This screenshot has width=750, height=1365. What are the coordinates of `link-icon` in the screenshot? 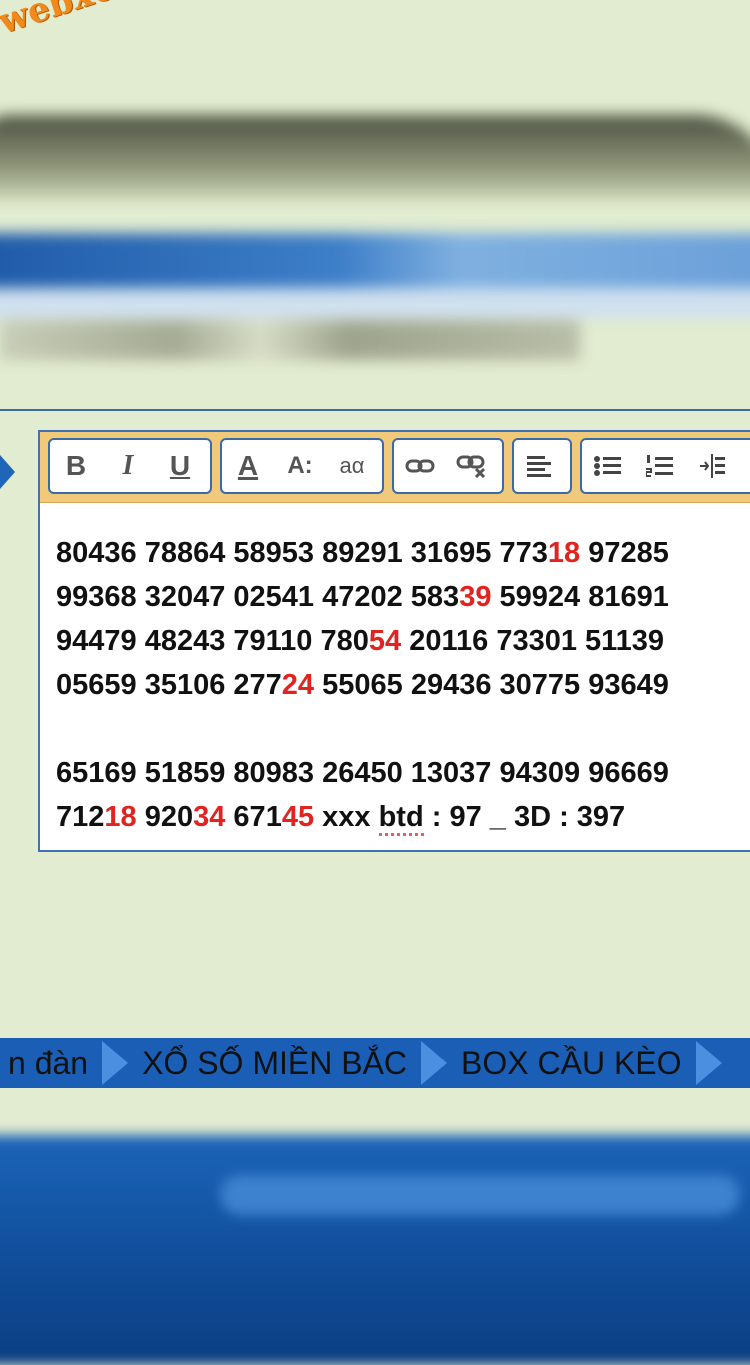 It's located at (420, 466).